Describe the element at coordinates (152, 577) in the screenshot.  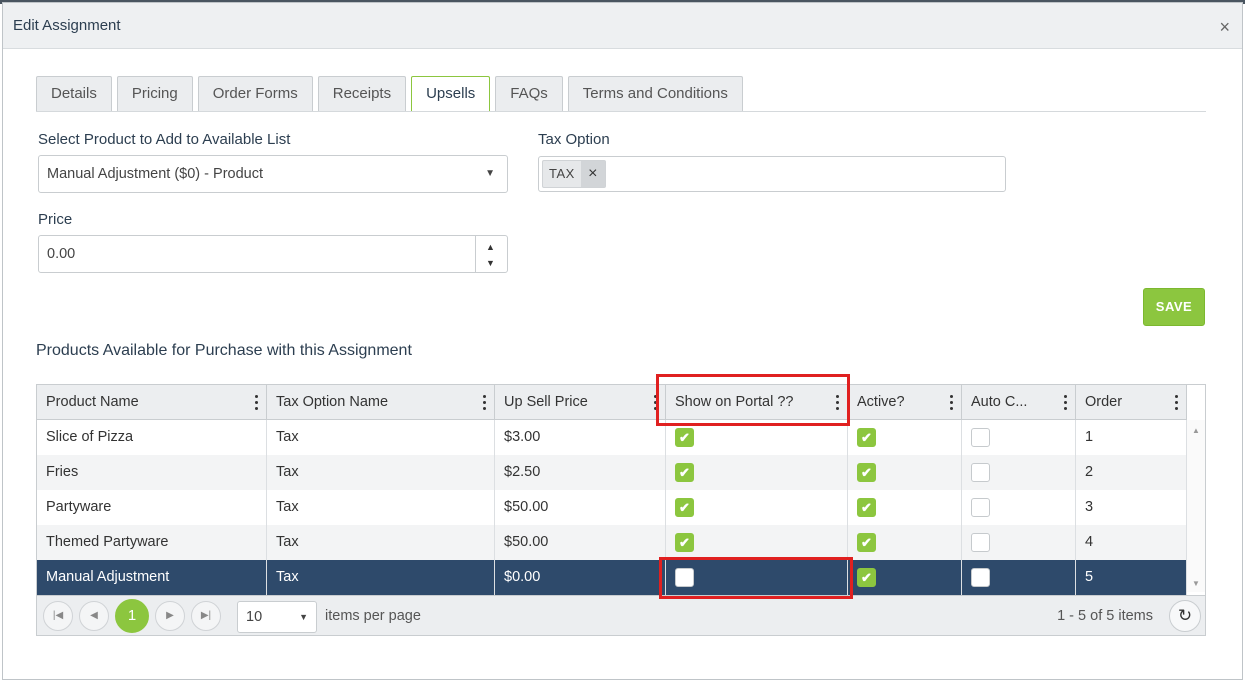
I see `cell-product-name: Manual Adjustment` at that location.